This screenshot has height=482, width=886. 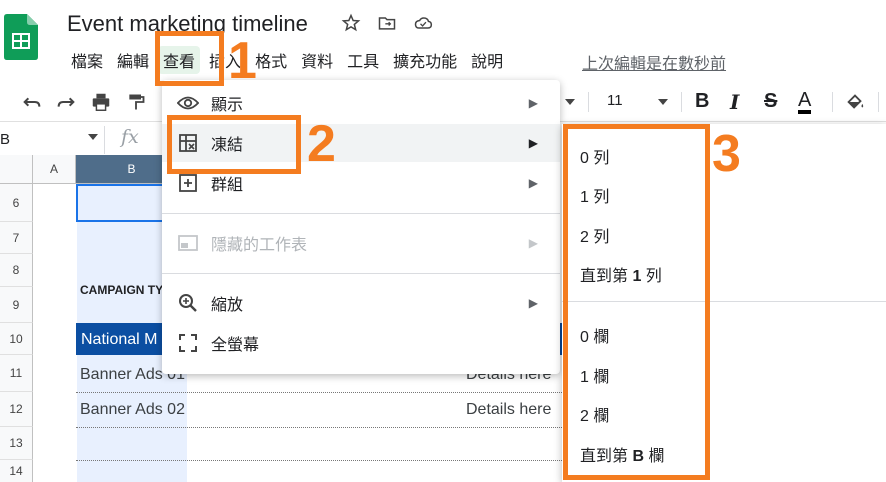 What do you see at coordinates (289, 60) in the screenshot?
I see `menu-bar: 檔案 編輯 查看 插入 格式 資料 工具 擴充功能 說明` at bounding box center [289, 60].